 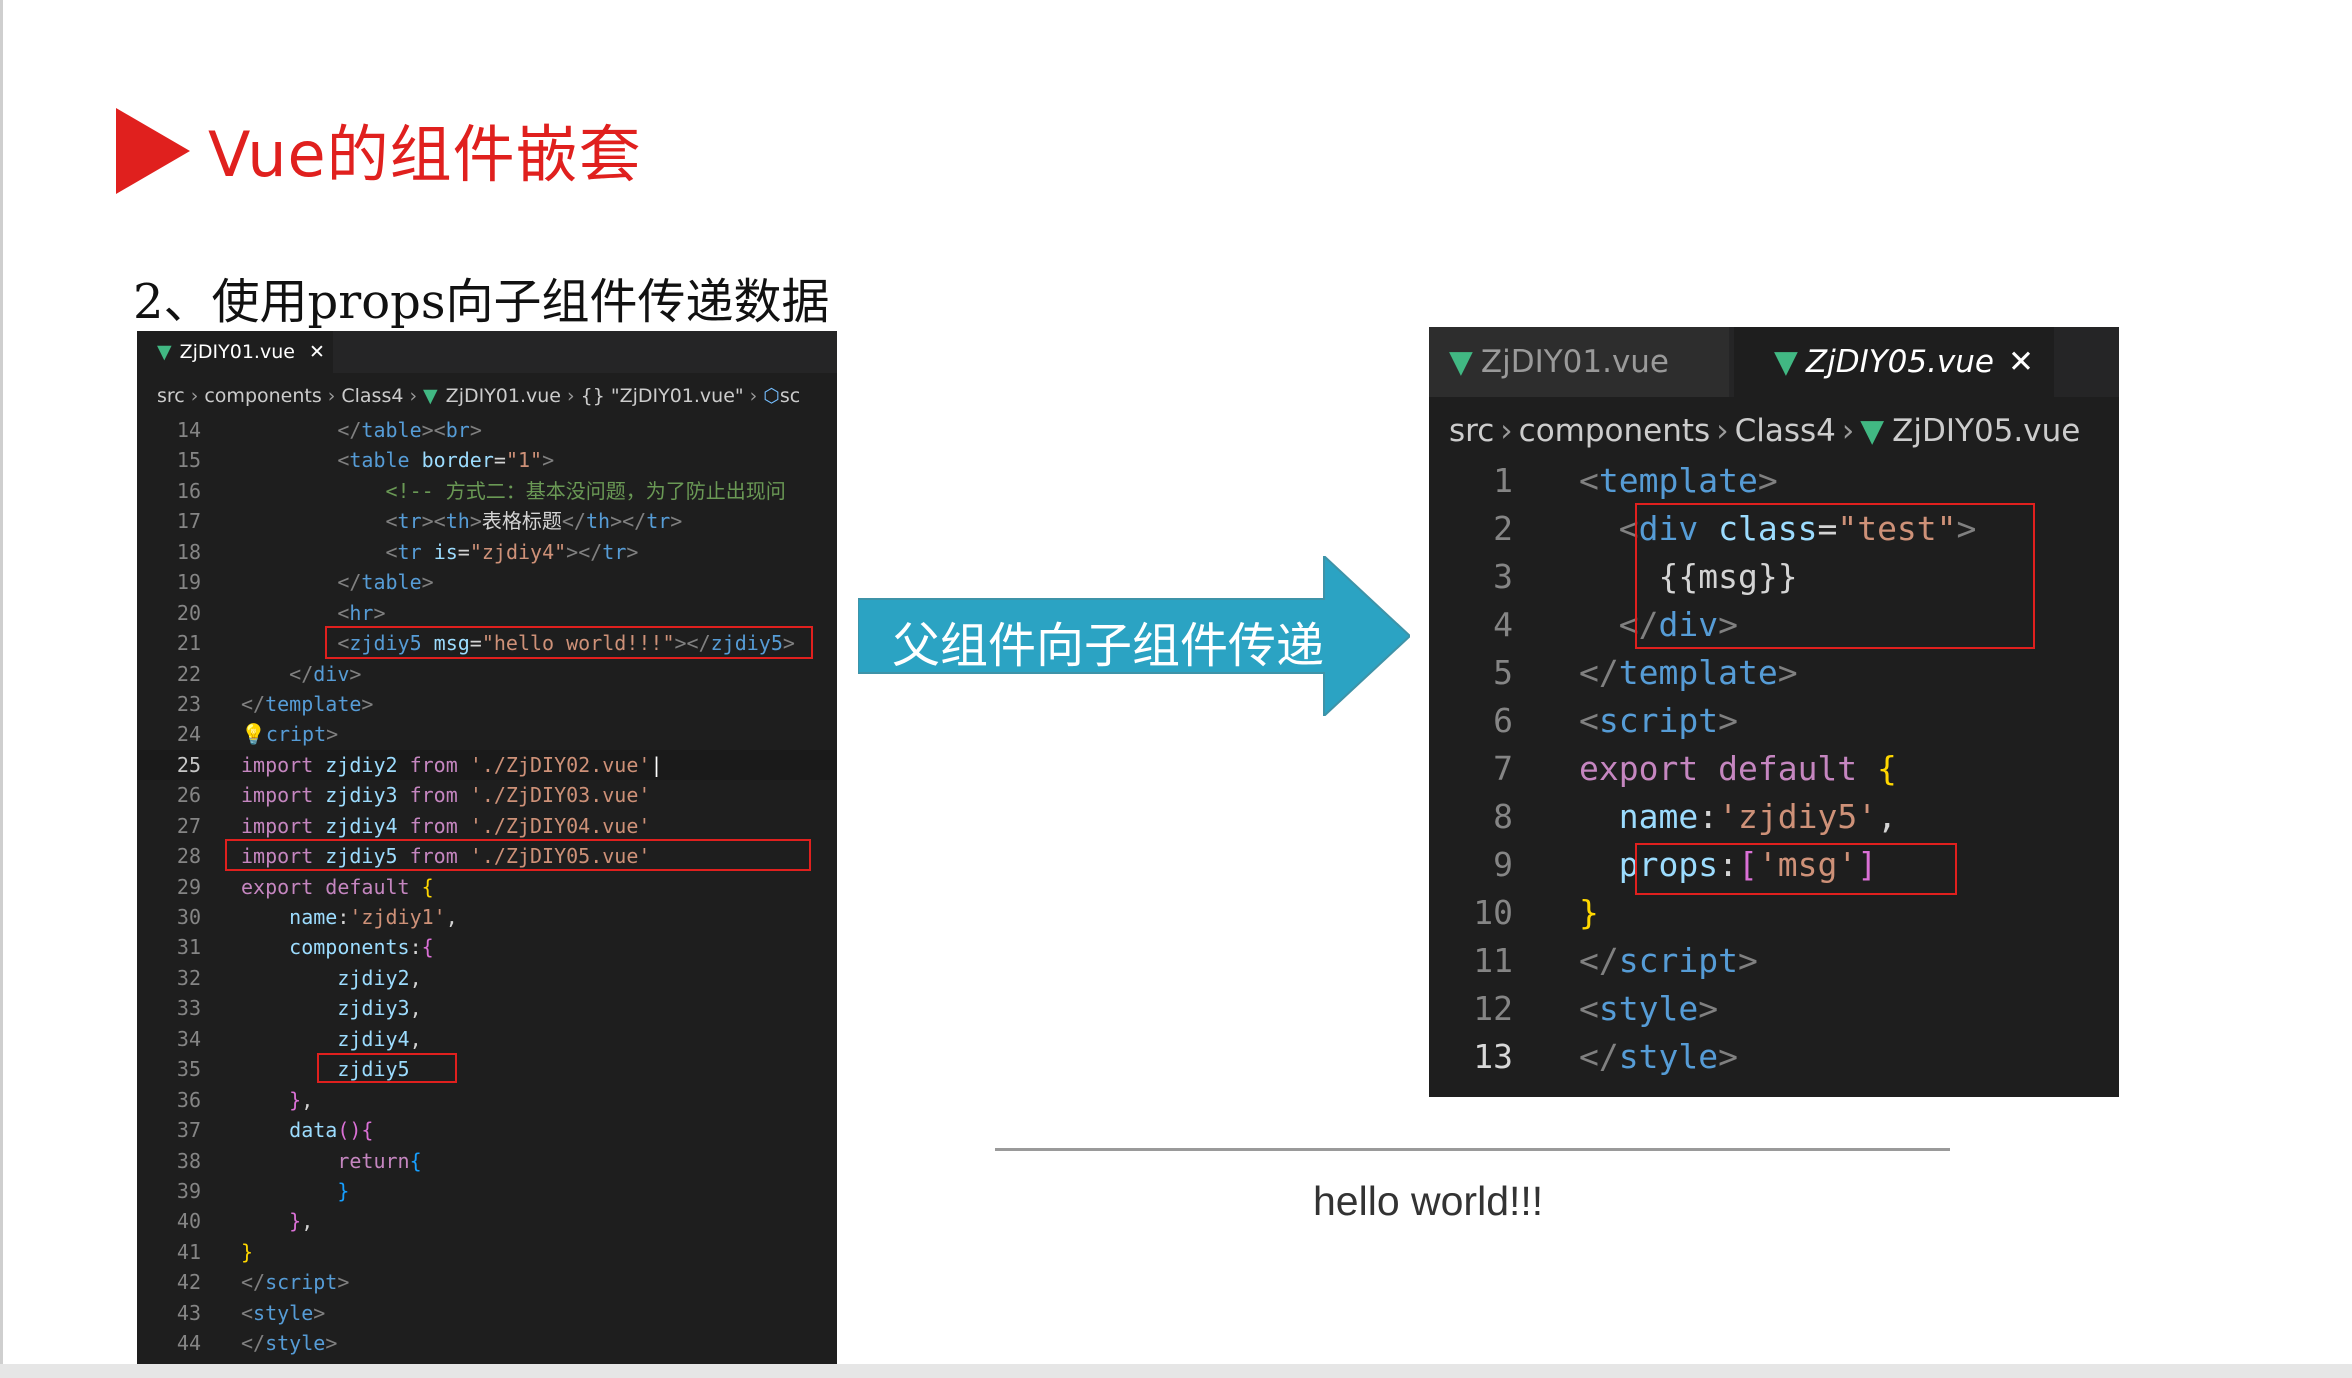 I want to click on title-triangle-icon, so click(x=153, y=151).